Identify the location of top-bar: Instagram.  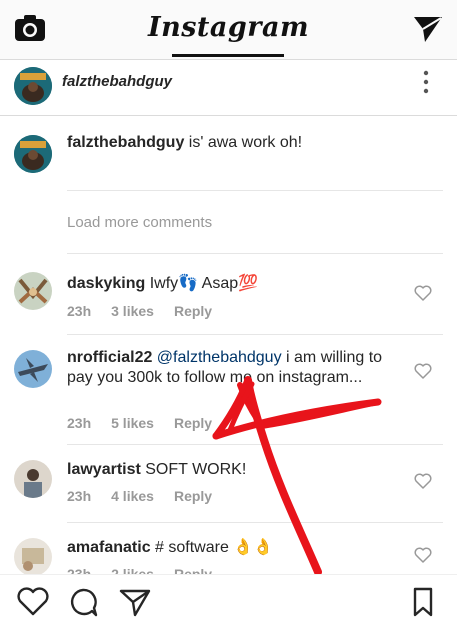
(228, 30).